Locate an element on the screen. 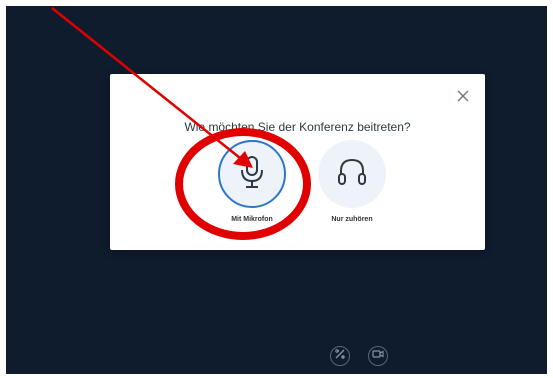  video-camera-icon is located at coordinates (378, 356).